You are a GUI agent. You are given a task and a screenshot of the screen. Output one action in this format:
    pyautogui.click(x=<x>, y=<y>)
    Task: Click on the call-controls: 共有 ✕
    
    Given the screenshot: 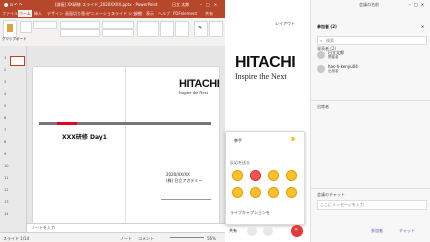 What is the action you would take?
    pyautogui.click(x=267, y=231)
    